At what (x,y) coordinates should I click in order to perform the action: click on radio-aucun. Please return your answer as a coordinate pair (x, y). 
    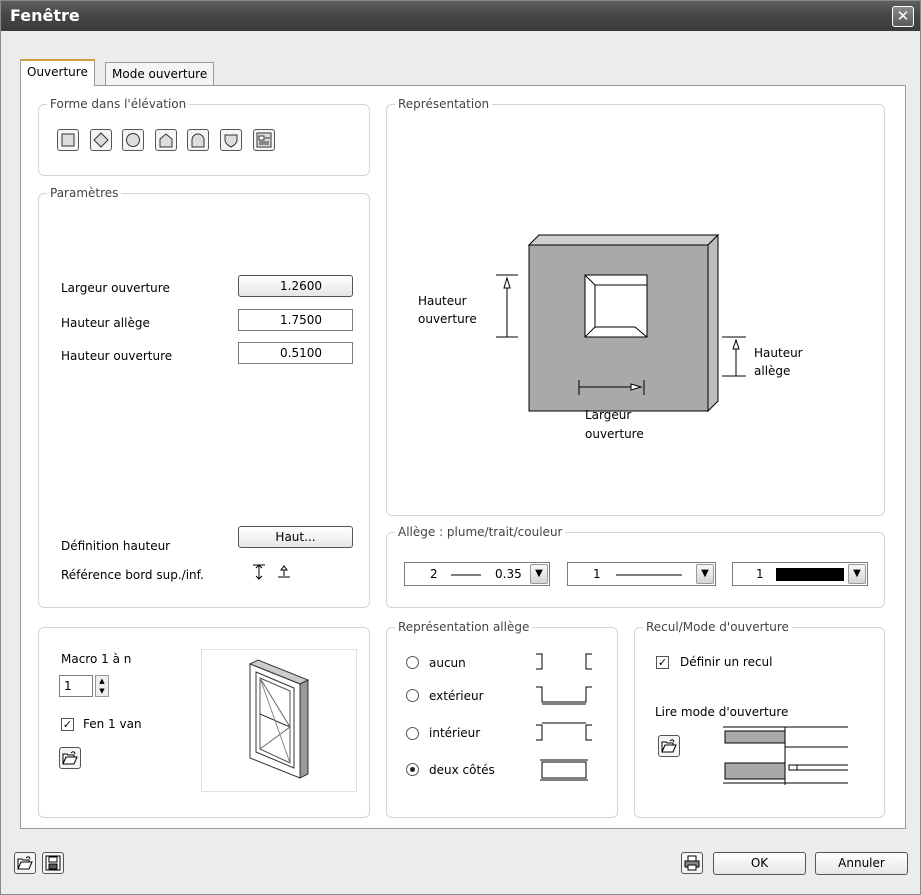
    Looking at the image, I should click on (412, 662).